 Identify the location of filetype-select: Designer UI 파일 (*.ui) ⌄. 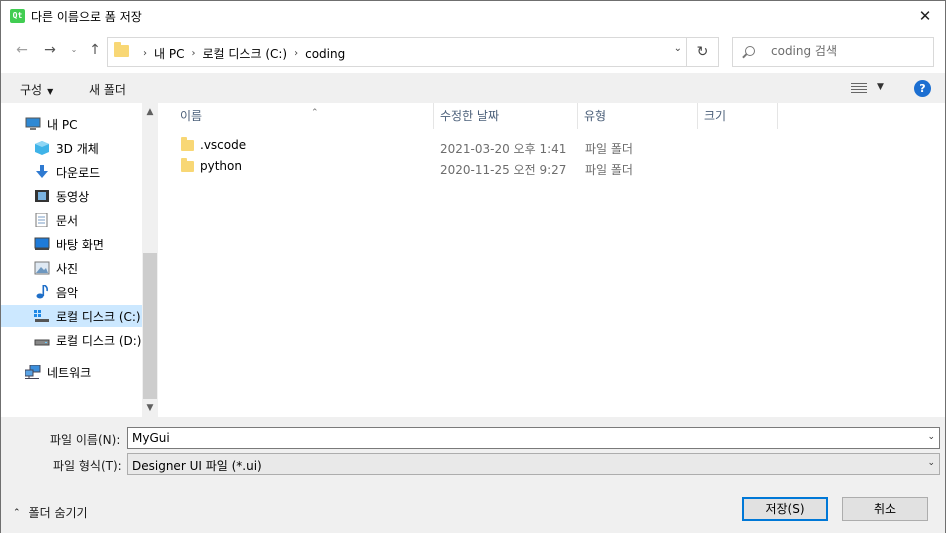
(533, 464).